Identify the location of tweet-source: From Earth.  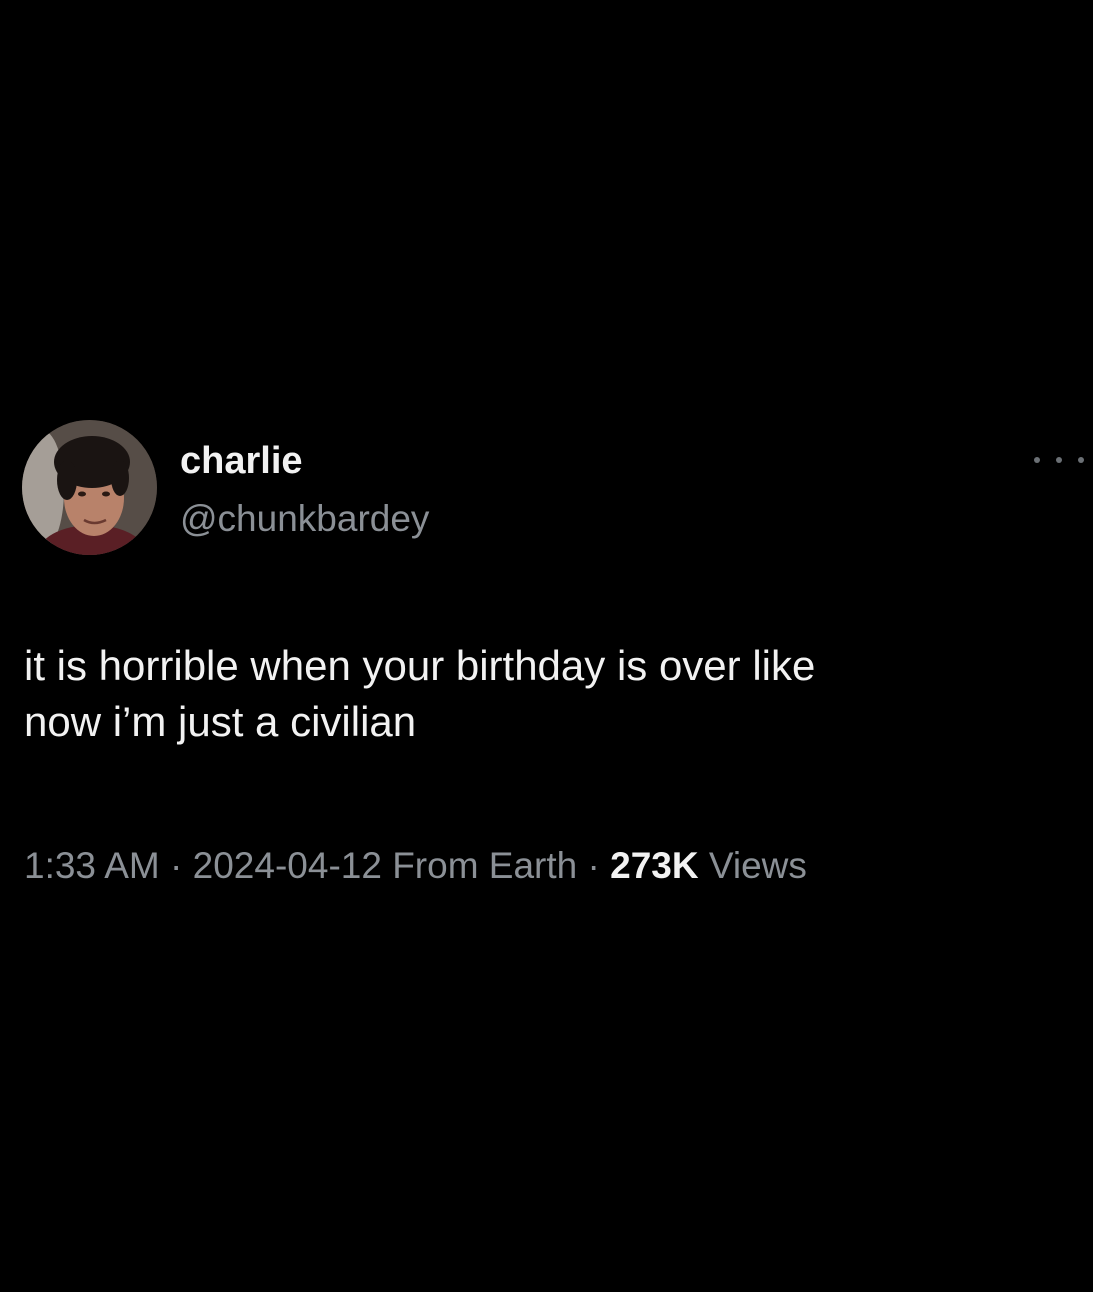
(485, 865).